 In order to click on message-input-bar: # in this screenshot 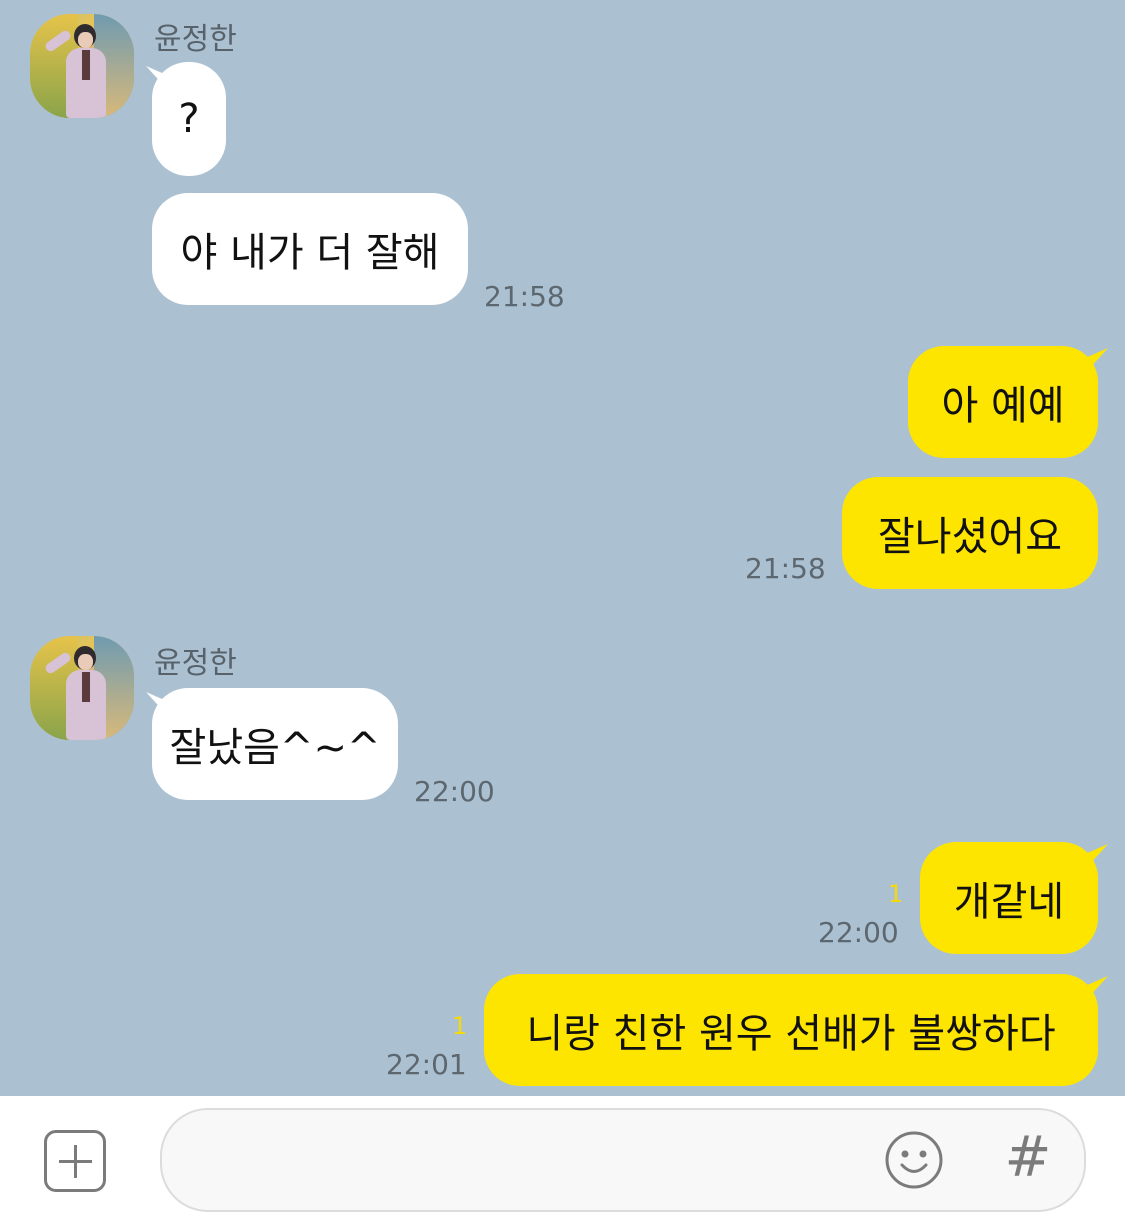, I will do `click(562, 1161)`.